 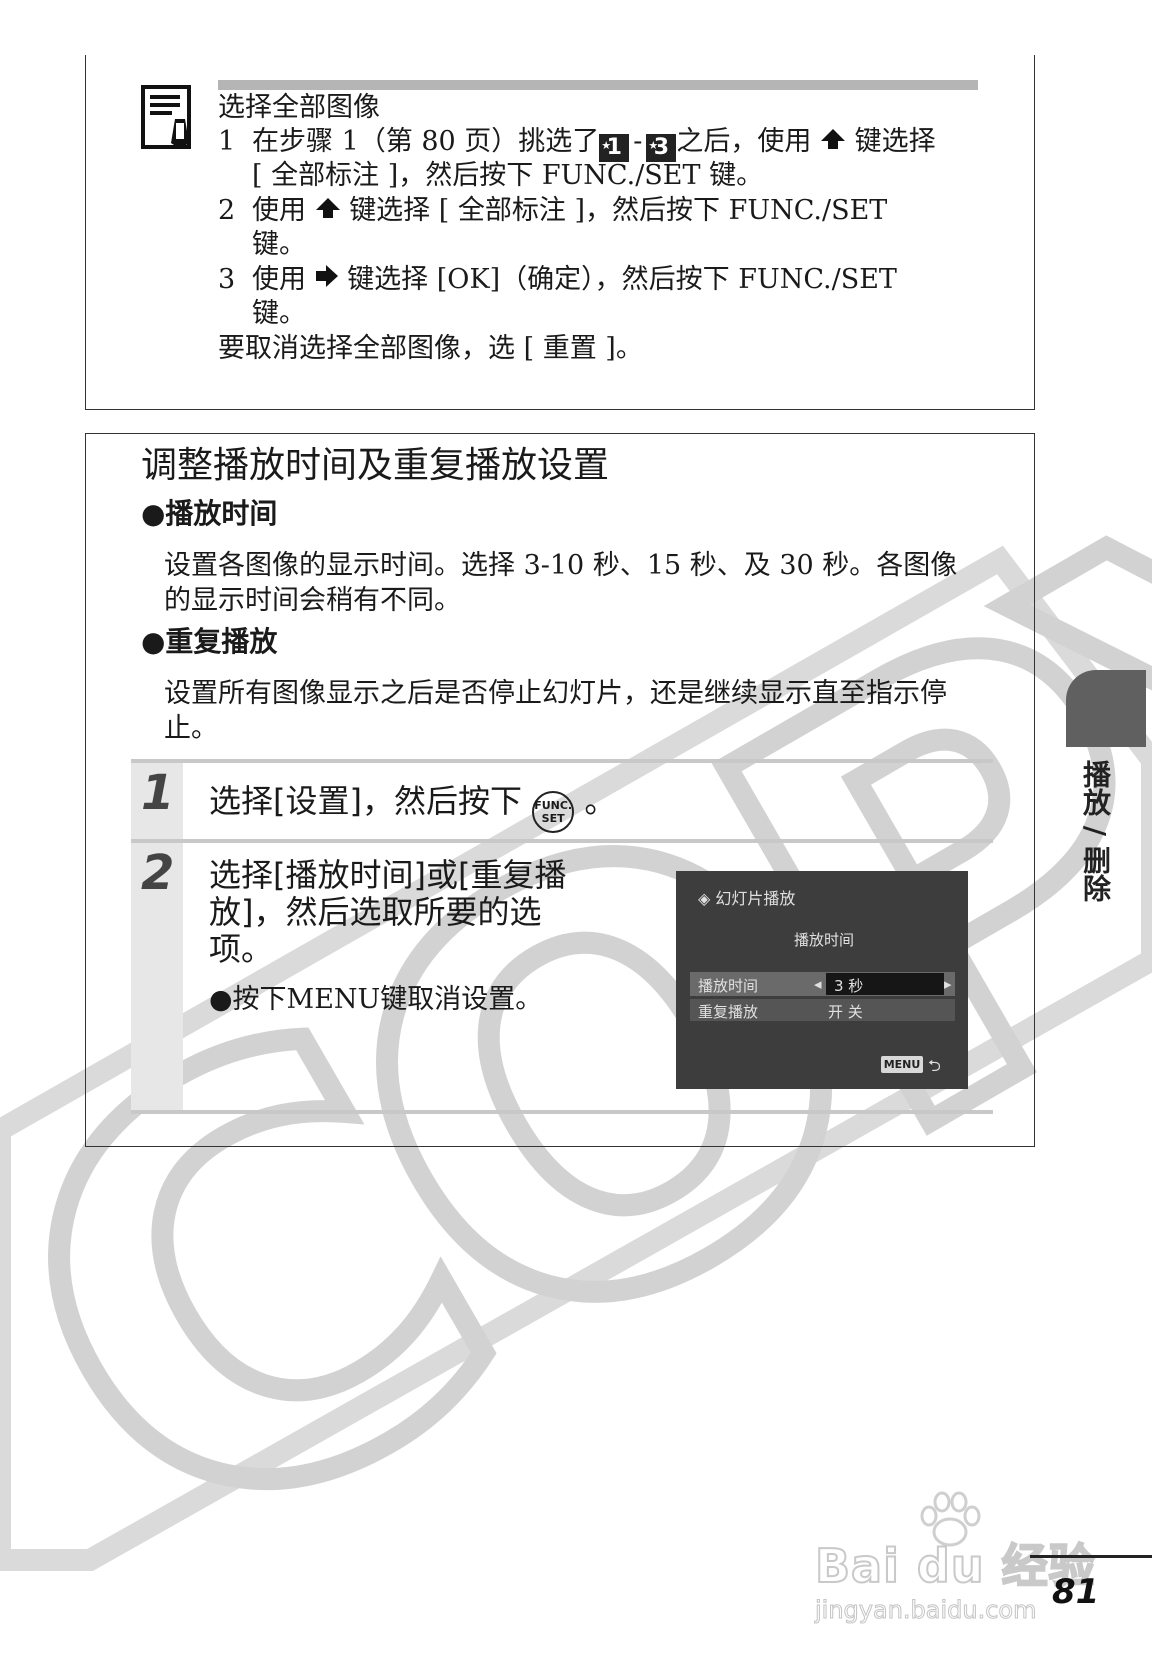 I want to click on step-2-line-2: 放]，然后选取所要的选, so click(x=375, y=912).